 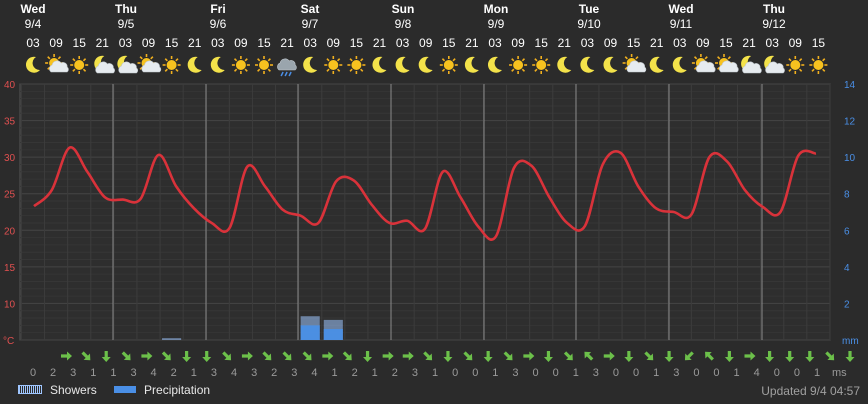 I want to click on day-date: 9/11, so click(x=681, y=24).